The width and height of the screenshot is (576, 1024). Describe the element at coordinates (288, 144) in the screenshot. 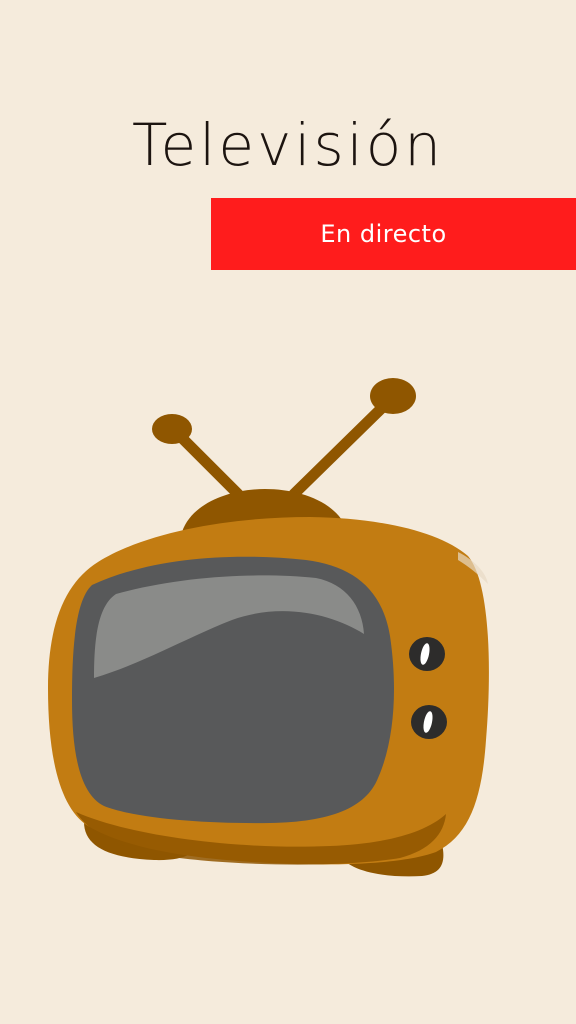

I see `page-title: Televisión` at that location.